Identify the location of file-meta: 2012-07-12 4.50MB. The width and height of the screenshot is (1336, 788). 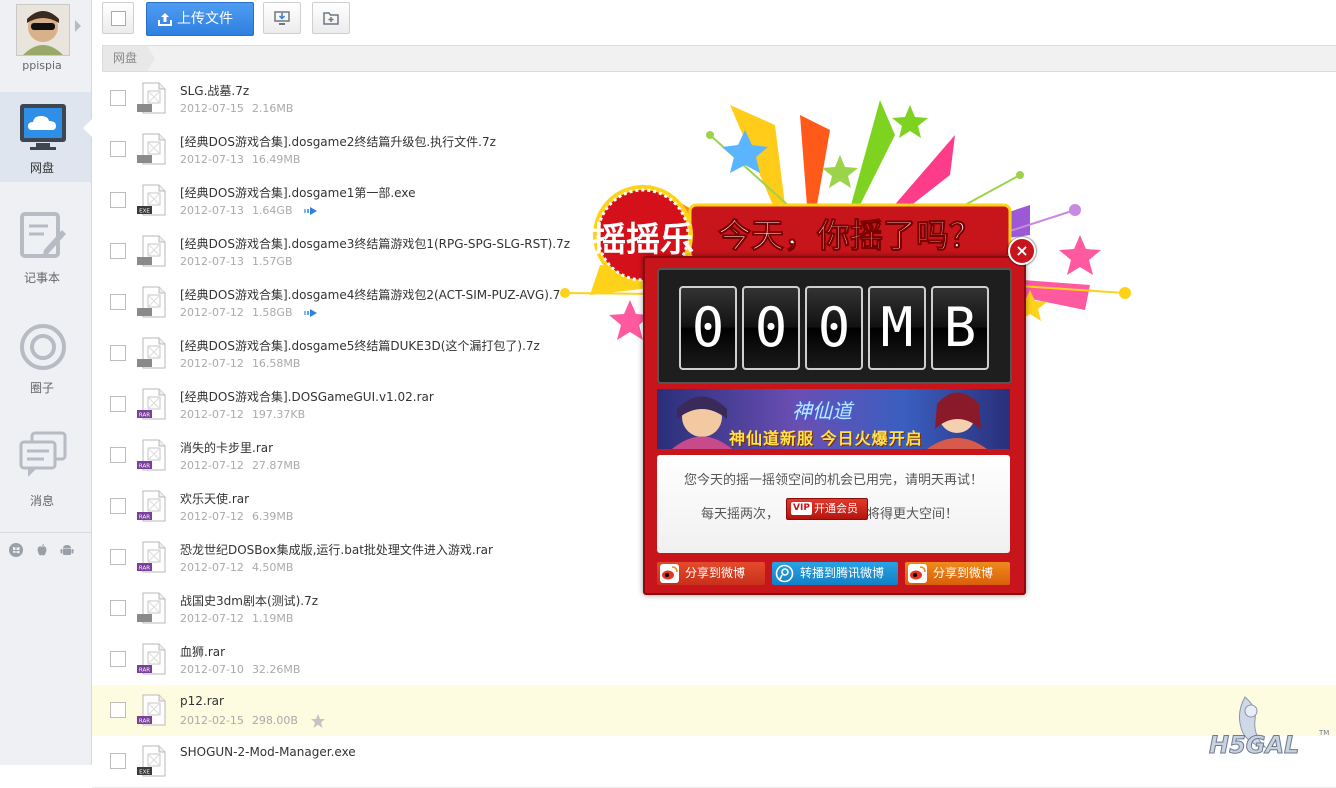
(236, 567).